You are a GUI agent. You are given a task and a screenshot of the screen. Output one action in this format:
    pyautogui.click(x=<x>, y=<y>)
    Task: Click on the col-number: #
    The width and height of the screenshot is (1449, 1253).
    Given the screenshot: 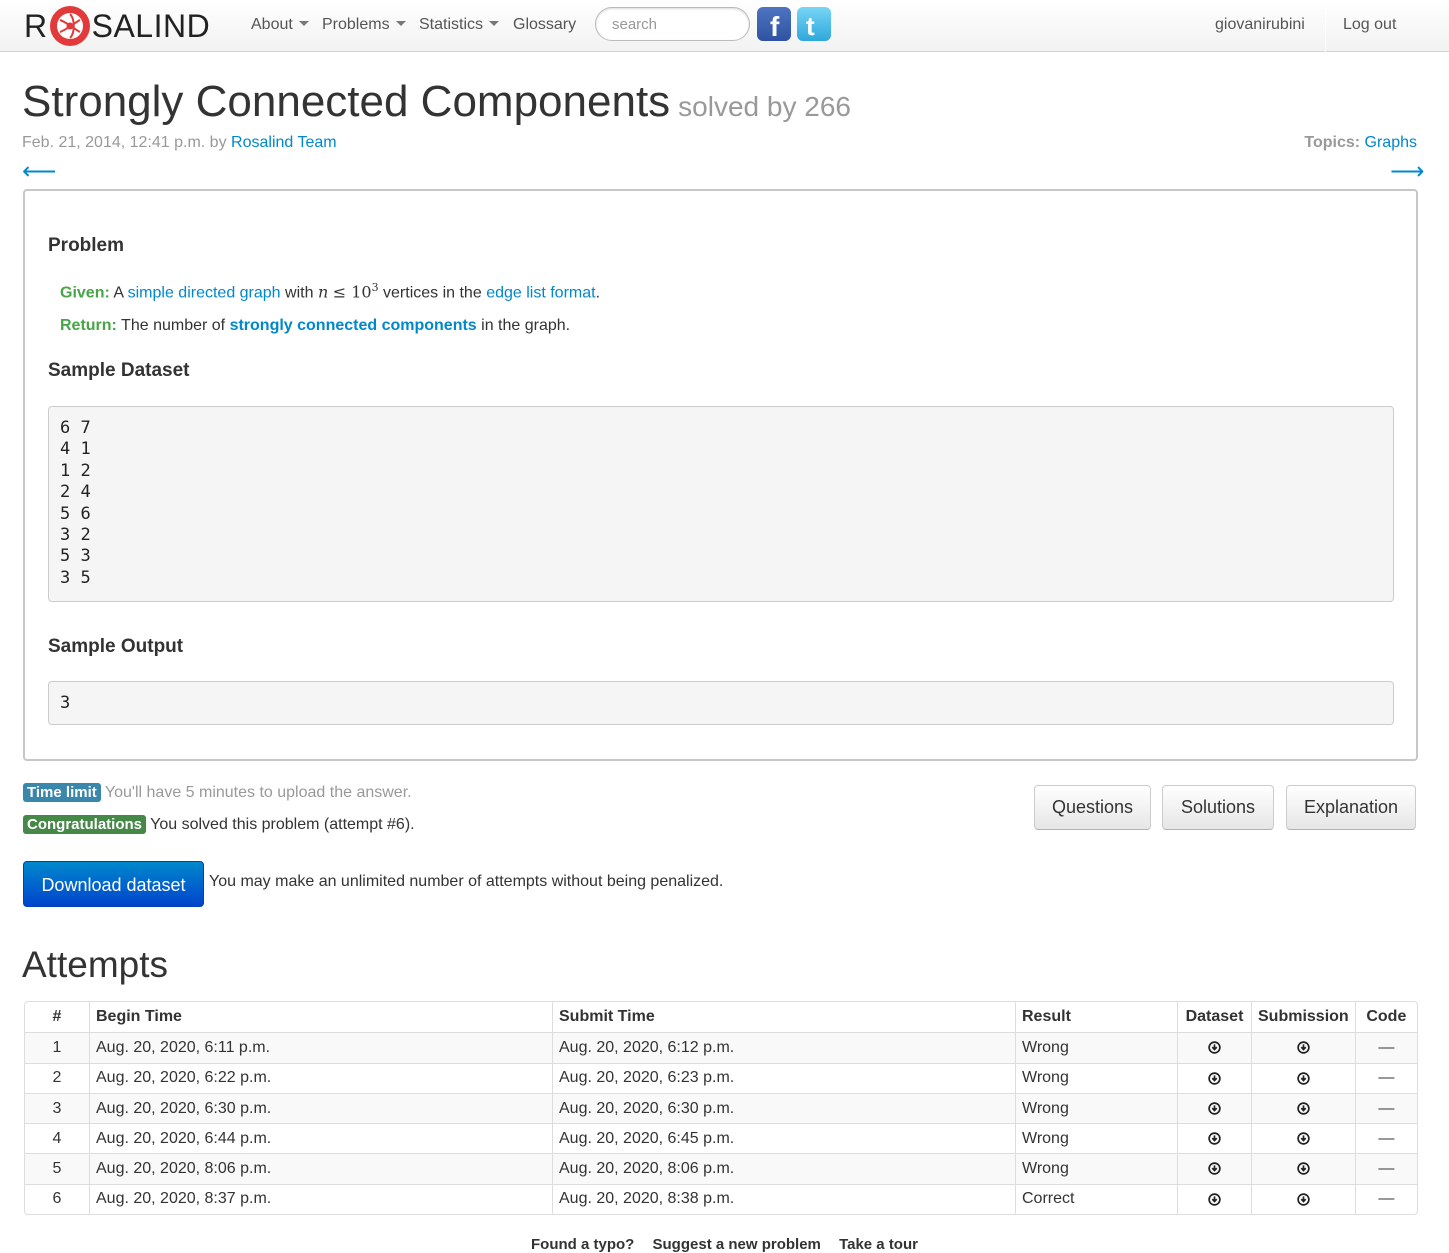 What is the action you would take?
    pyautogui.click(x=57, y=1017)
    